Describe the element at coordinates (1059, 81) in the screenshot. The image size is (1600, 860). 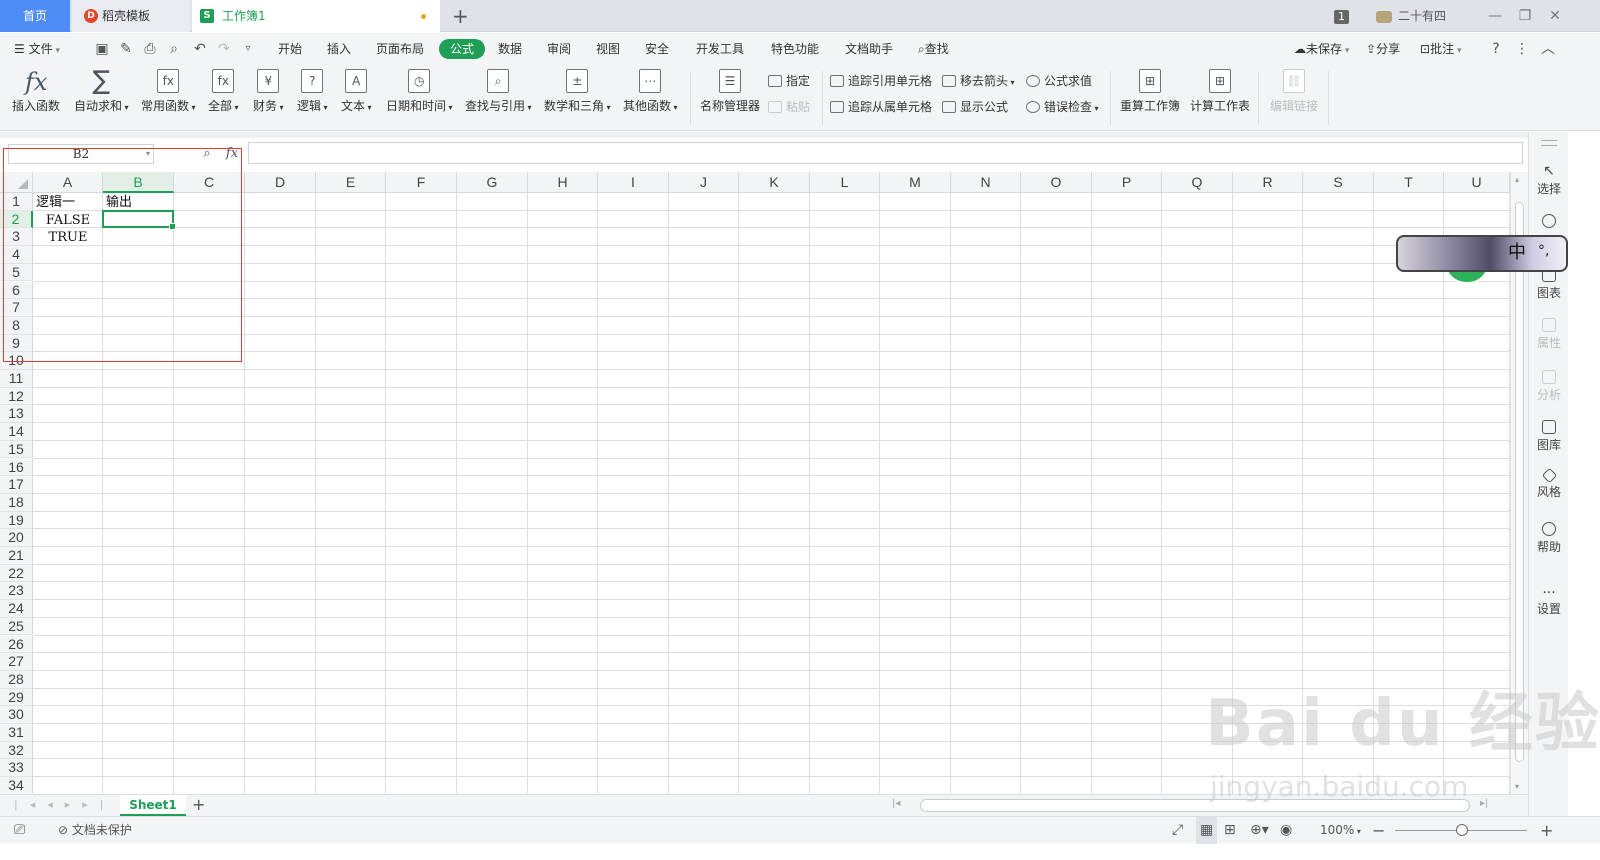
I see `evaluate-formula-button: 公式求值` at that location.